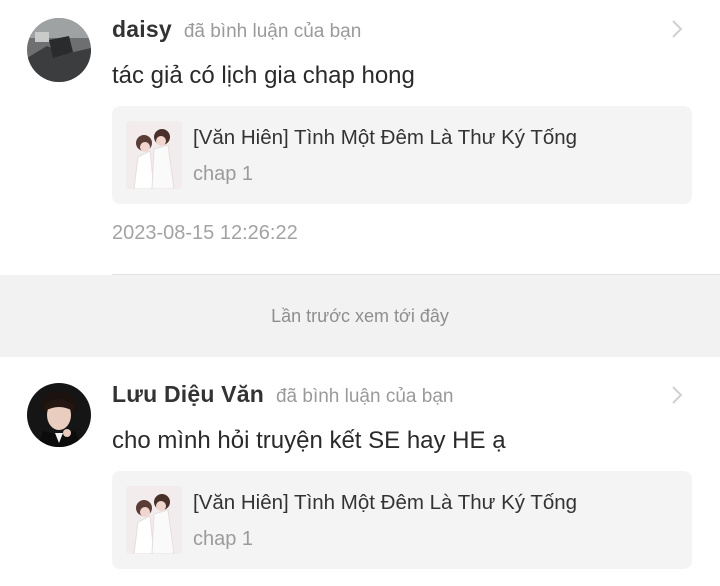 Image resolution: width=720 pixels, height=586 pixels. I want to click on notification-header: daisy đã bình luận của bạn, so click(236, 29).